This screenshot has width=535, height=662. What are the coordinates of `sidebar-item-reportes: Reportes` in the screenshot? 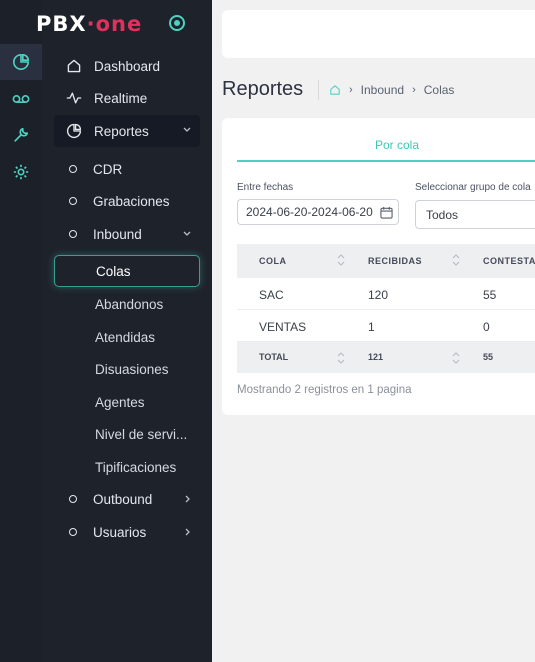 It's located at (127, 131).